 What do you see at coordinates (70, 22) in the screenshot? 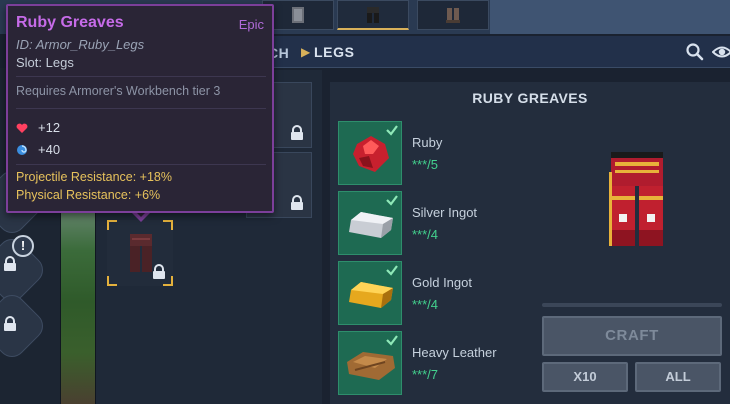
I see `item-name: Ruby Greaves` at bounding box center [70, 22].